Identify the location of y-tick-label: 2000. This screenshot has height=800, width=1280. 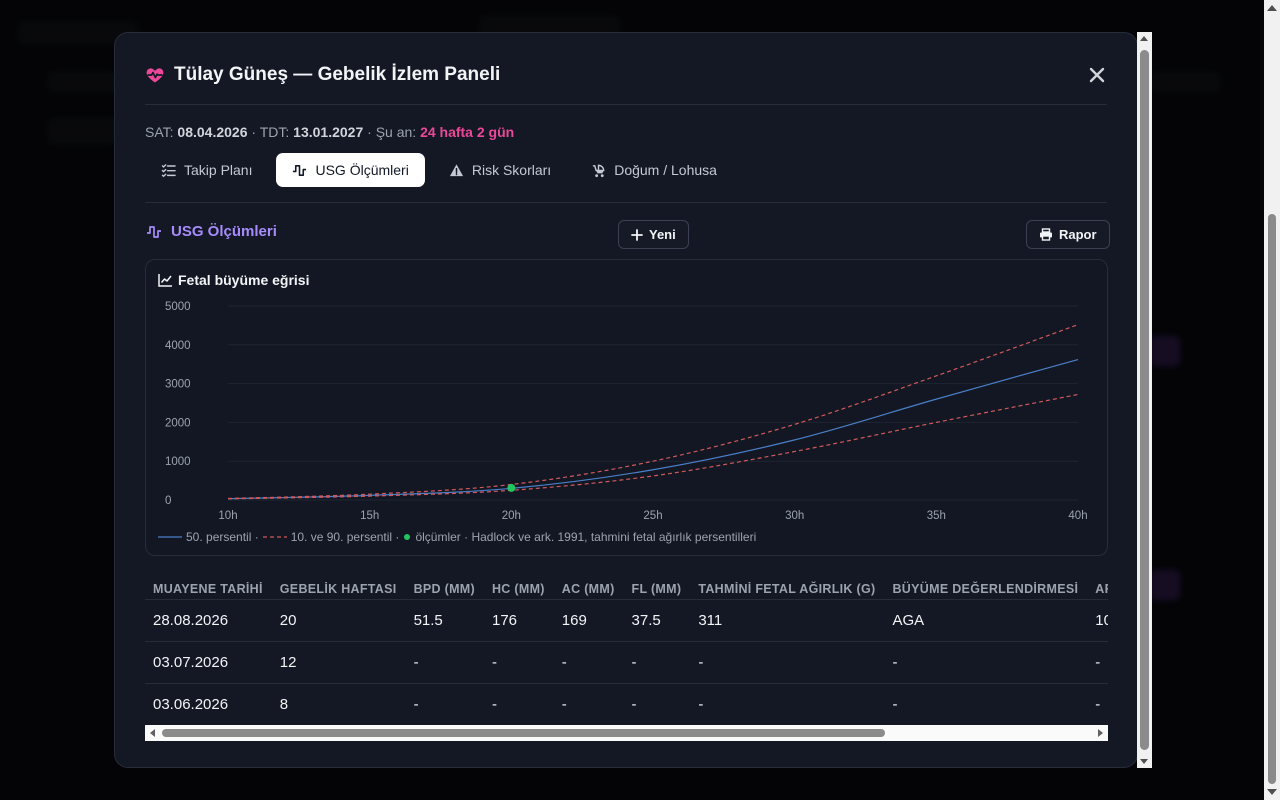
(178, 423).